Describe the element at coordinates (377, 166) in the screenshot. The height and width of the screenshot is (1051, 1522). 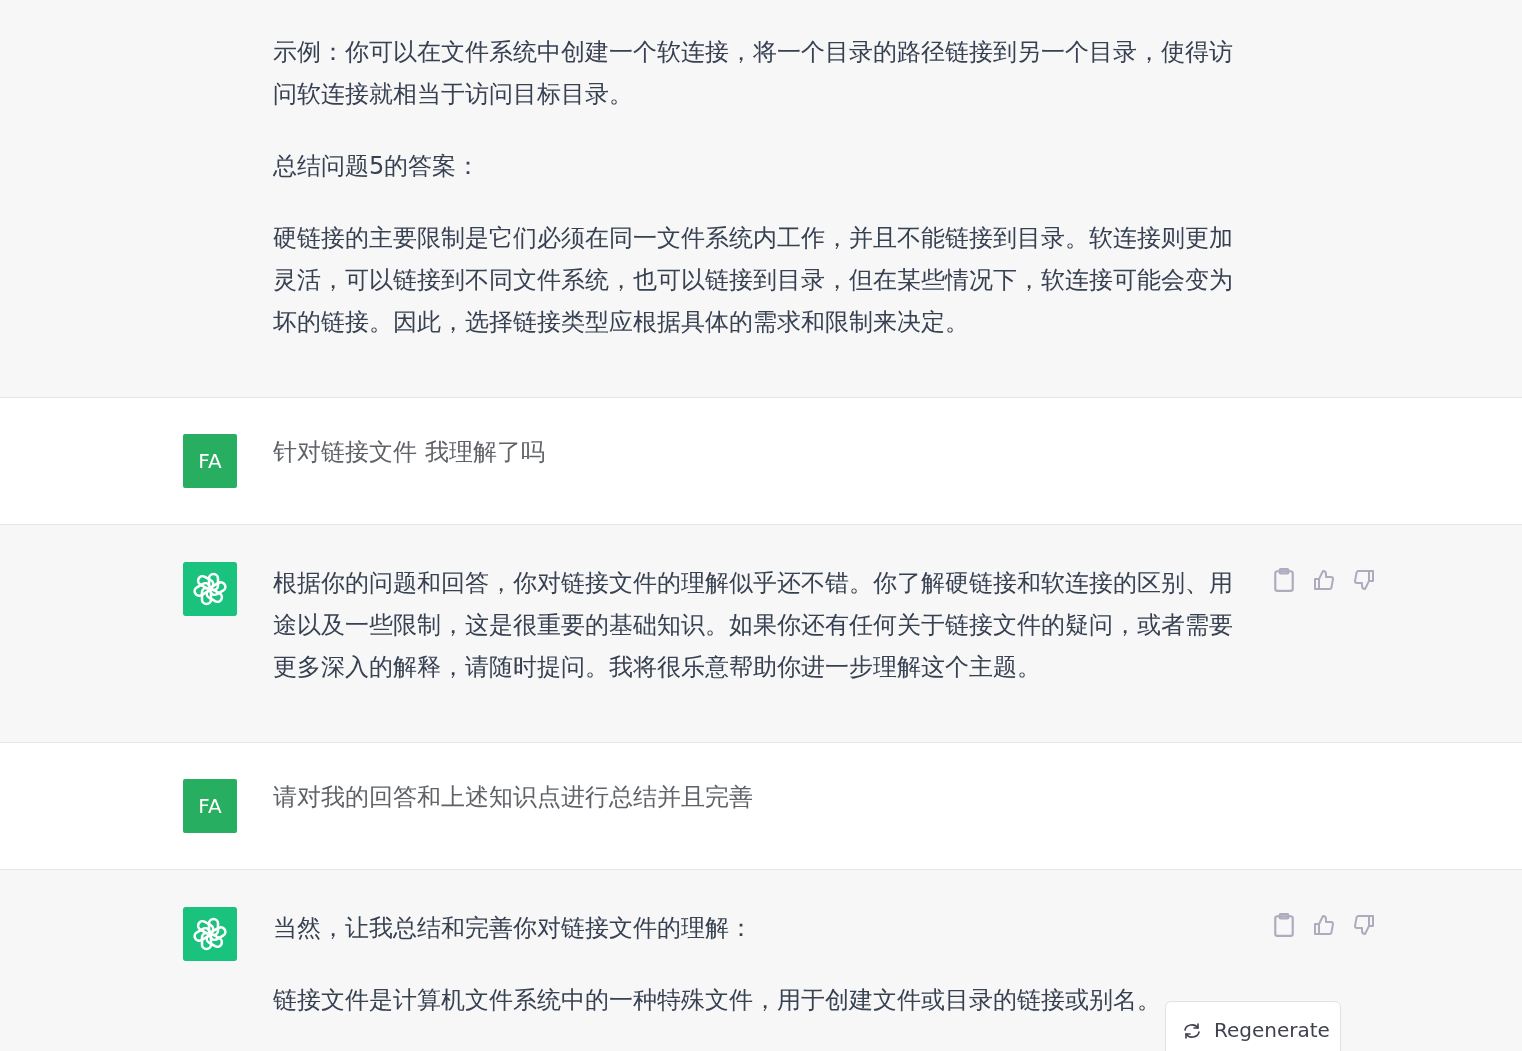
I see `message-text: 总结问题5的答案：` at that location.